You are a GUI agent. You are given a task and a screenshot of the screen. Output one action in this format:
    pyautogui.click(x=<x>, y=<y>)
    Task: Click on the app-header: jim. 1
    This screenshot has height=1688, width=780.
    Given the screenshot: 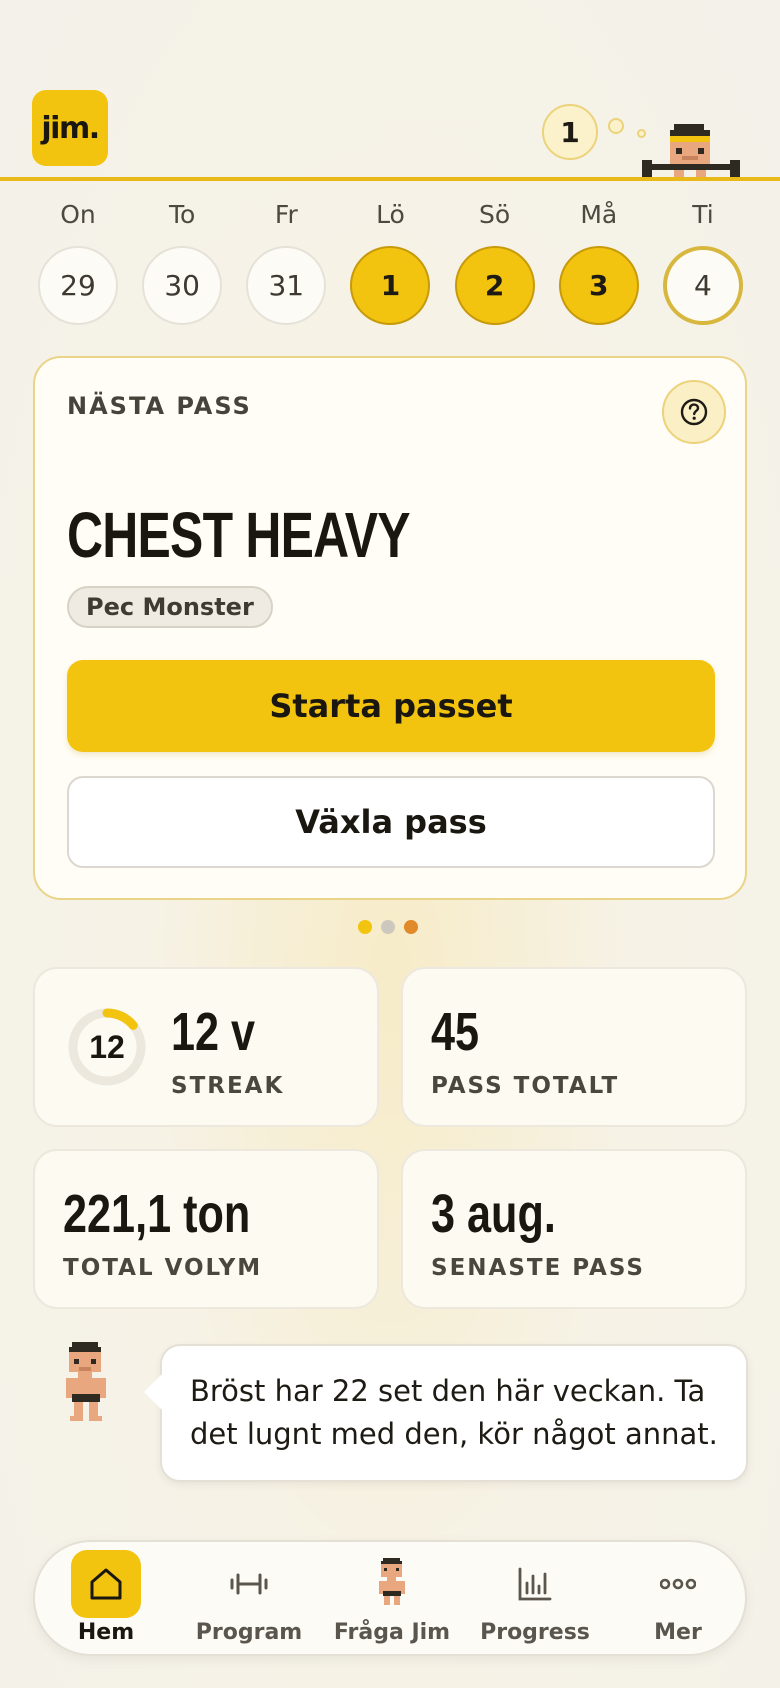 What is the action you would take?
    pyautogui.click(x=390, y=90)
    